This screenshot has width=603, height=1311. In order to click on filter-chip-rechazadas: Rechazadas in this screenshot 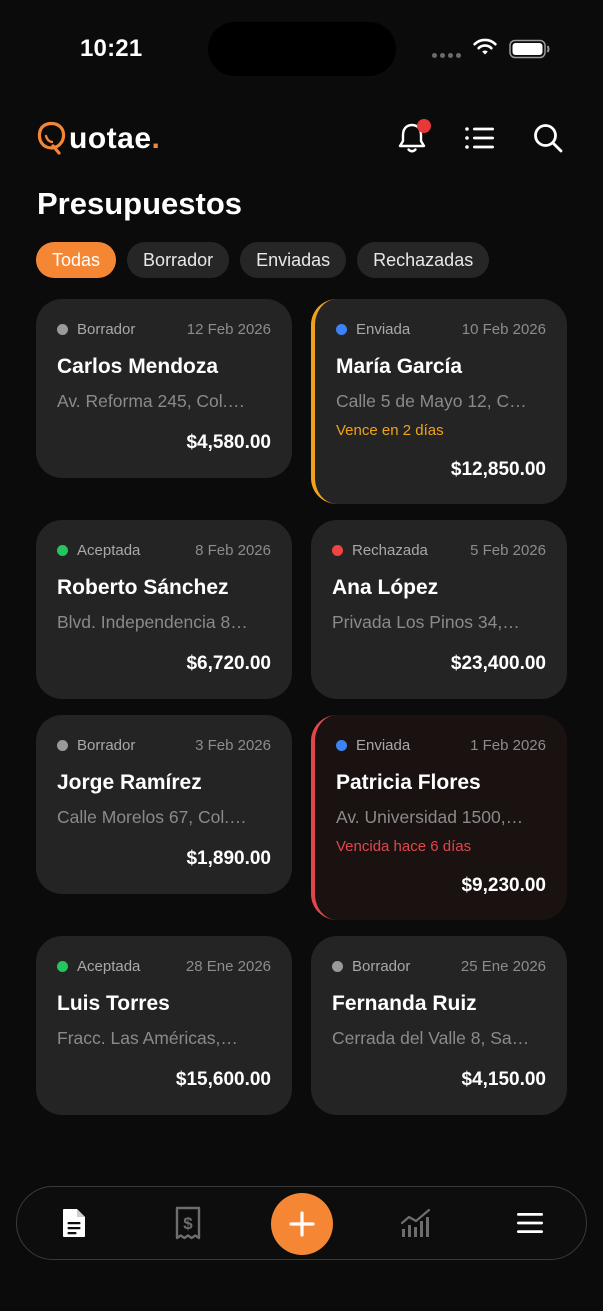, I will do `click(423, 260)`.